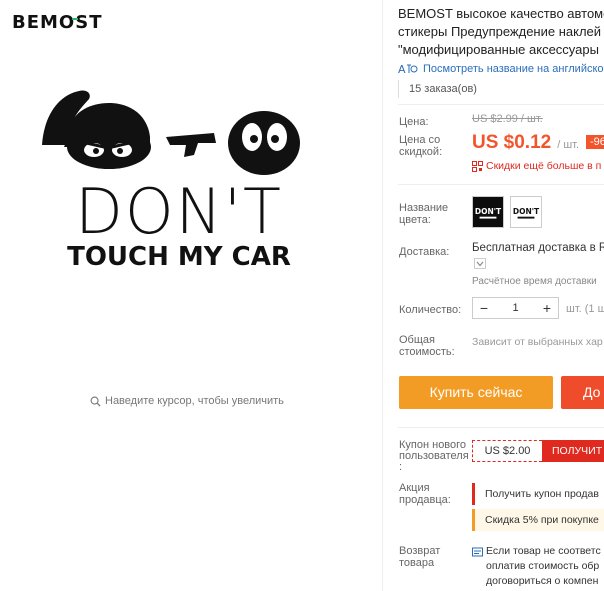  I want to click on shipping-label: Доставка:, so click(424, 252).